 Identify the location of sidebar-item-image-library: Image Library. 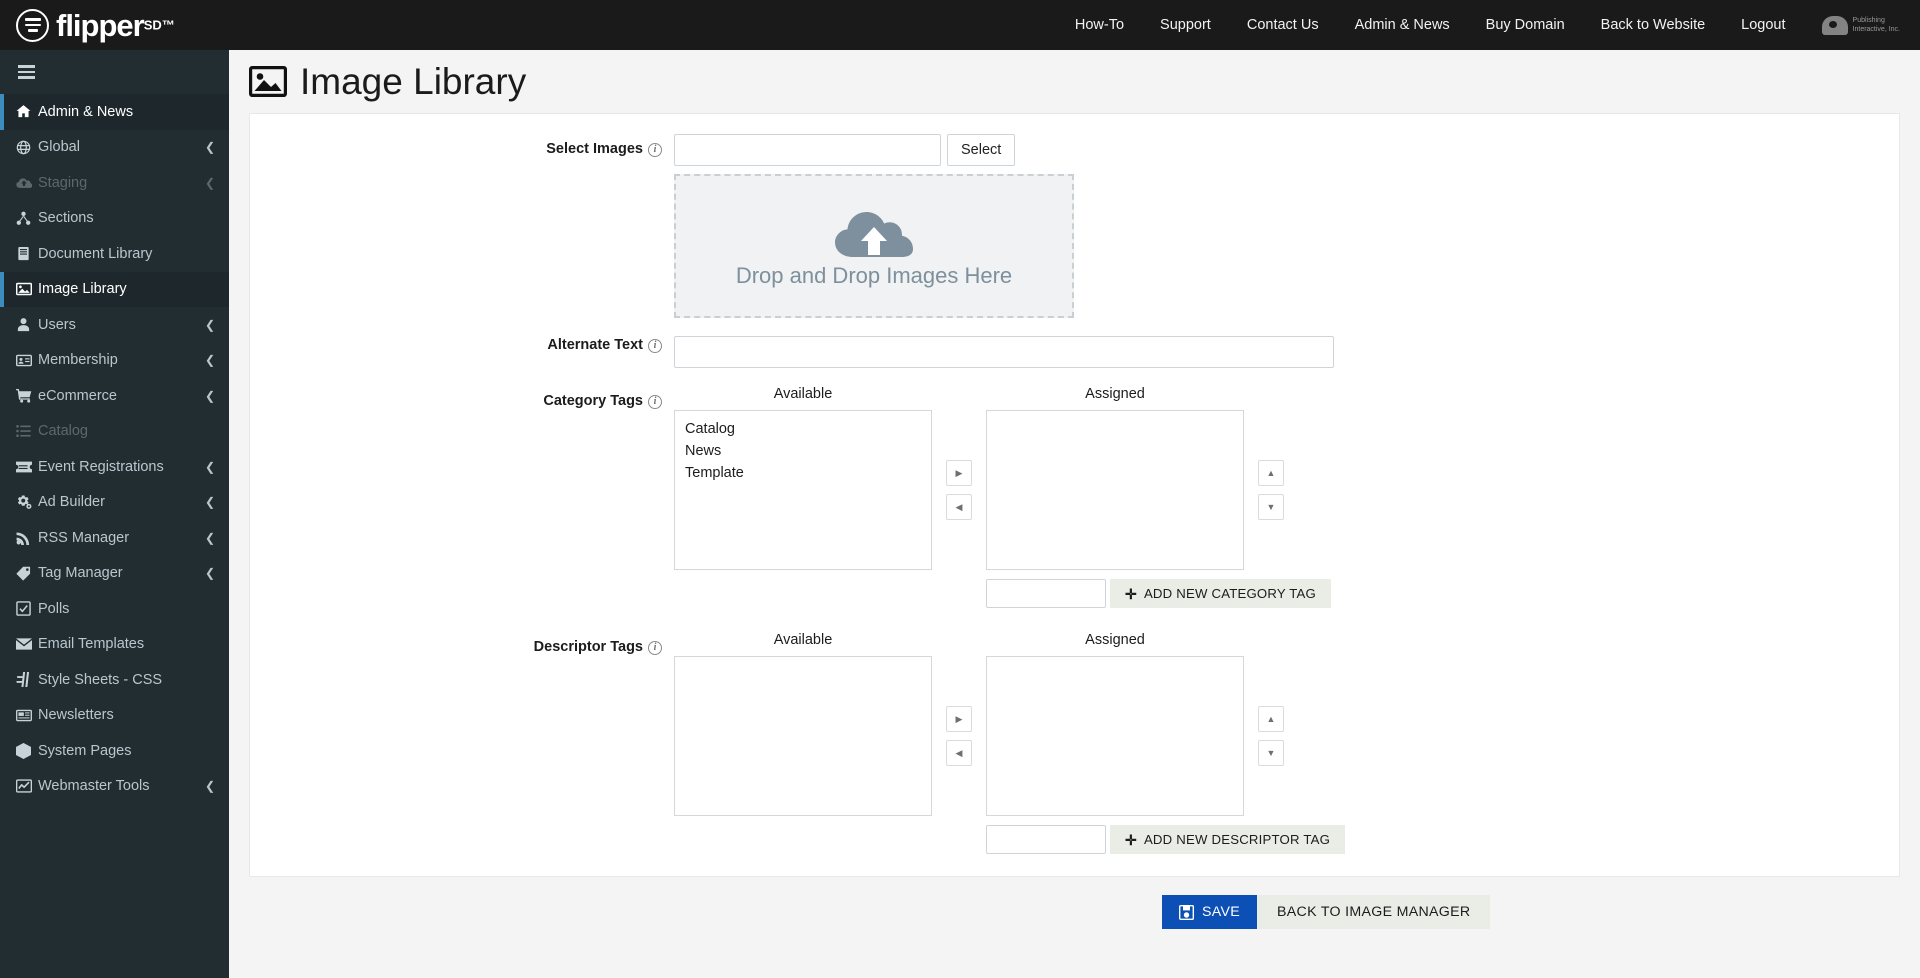
(114, 289).